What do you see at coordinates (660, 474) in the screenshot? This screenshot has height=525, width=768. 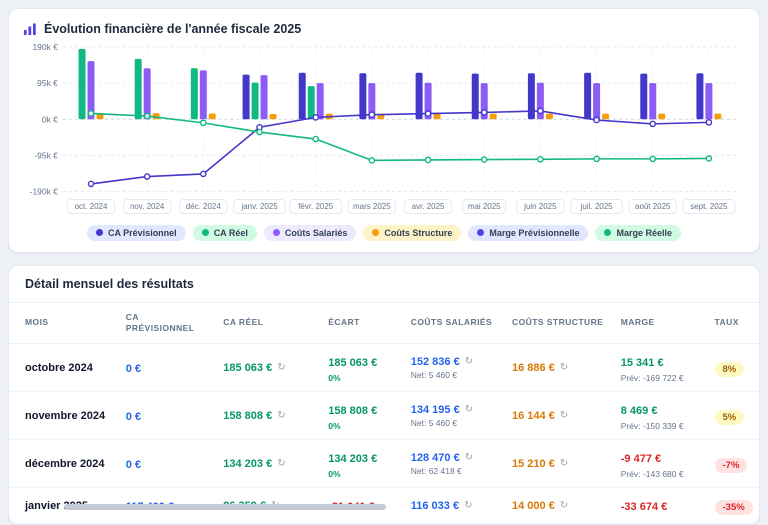 I see `marge-previsionnelle-value: Prév: -143 680 €` at bounding box center [660, 474].